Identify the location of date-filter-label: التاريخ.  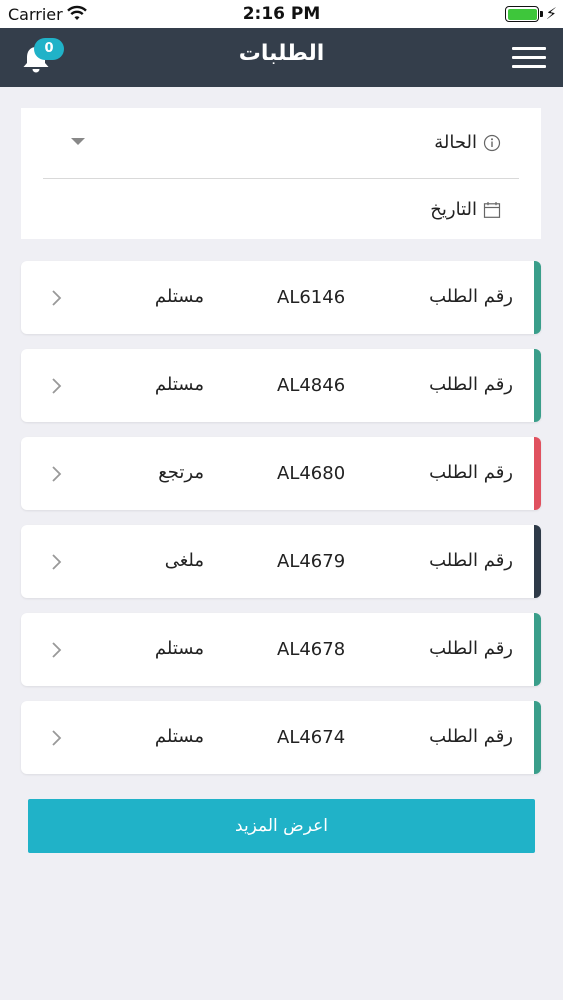
(453, 209).